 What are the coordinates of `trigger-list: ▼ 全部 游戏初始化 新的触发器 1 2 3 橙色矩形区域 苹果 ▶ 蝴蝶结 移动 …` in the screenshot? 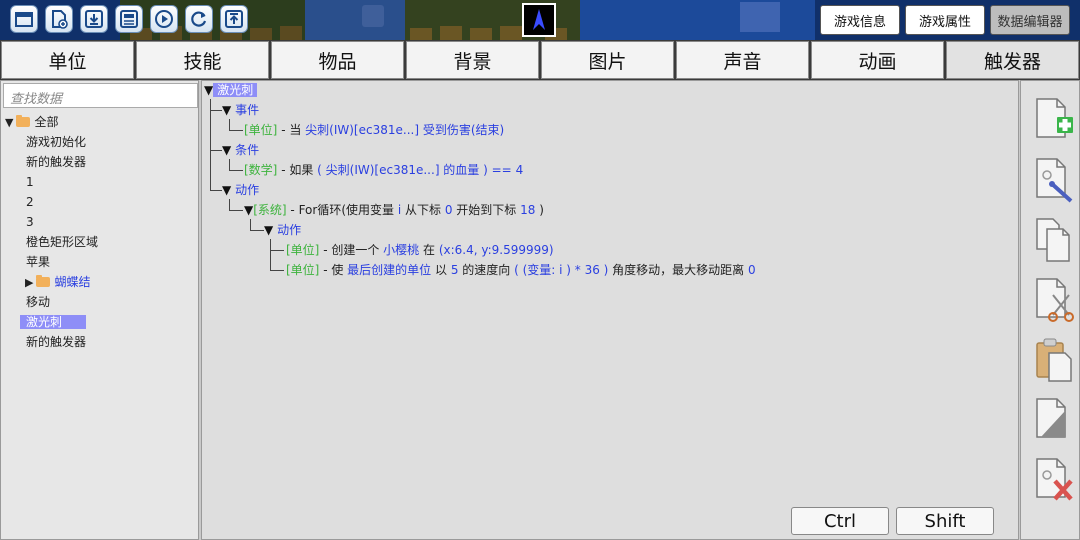 It's located at (100, 232).